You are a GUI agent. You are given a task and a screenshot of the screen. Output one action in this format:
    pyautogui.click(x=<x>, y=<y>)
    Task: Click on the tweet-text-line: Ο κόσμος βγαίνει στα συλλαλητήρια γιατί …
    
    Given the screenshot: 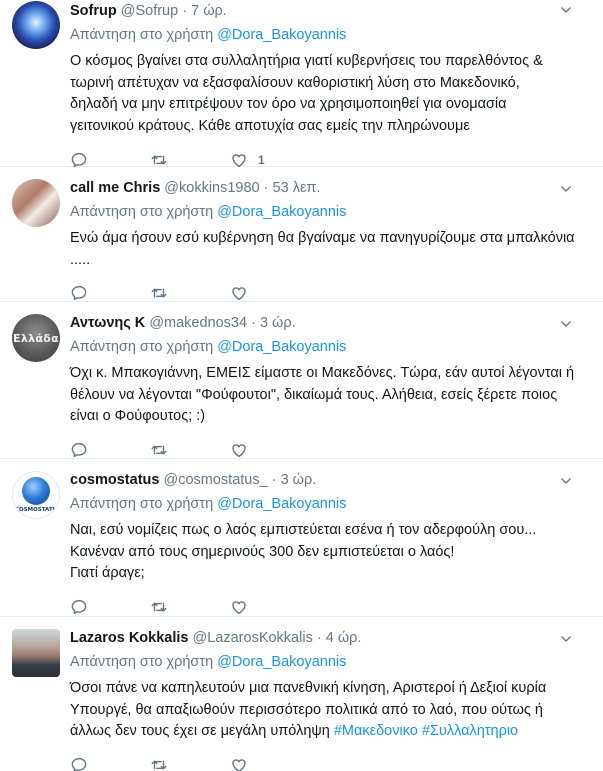 What is the action you would take?
    pyautogui.click(x=306, y=61)
    